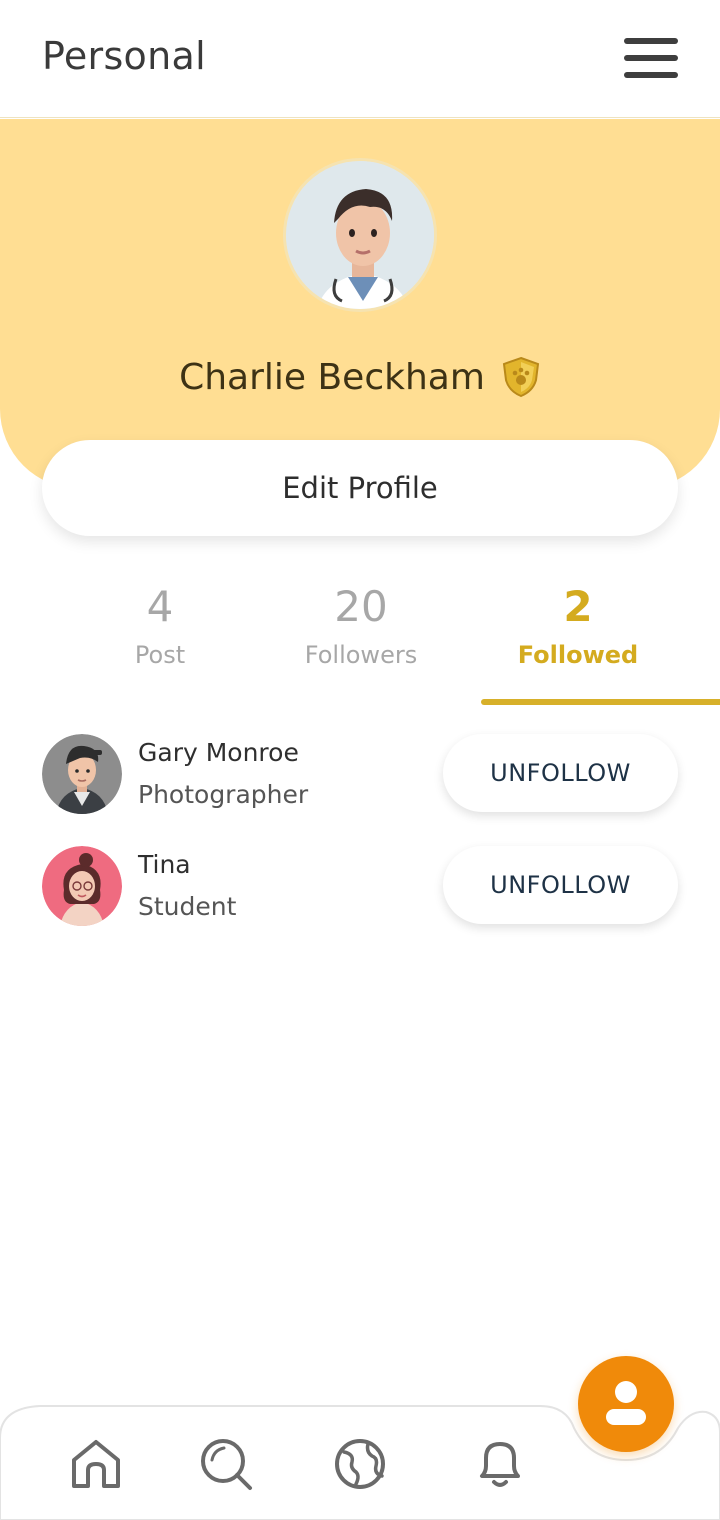 Image resolution: width=720 pixels, height=1520 pixels. I want to click on followed-label: Followed, so click(578, 655).